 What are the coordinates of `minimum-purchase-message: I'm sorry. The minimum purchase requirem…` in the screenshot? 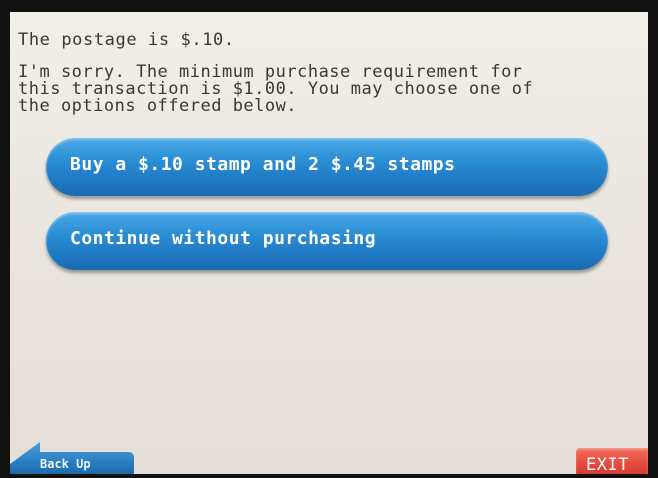 It's located at (276, 89).